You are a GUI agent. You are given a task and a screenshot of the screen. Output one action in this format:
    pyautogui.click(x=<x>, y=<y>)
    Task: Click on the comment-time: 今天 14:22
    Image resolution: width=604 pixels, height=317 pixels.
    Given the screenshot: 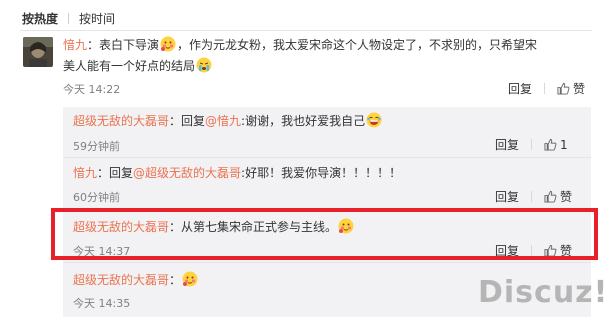 What is the action you would take?
    pyautogui.click(x=92, y=89)
    